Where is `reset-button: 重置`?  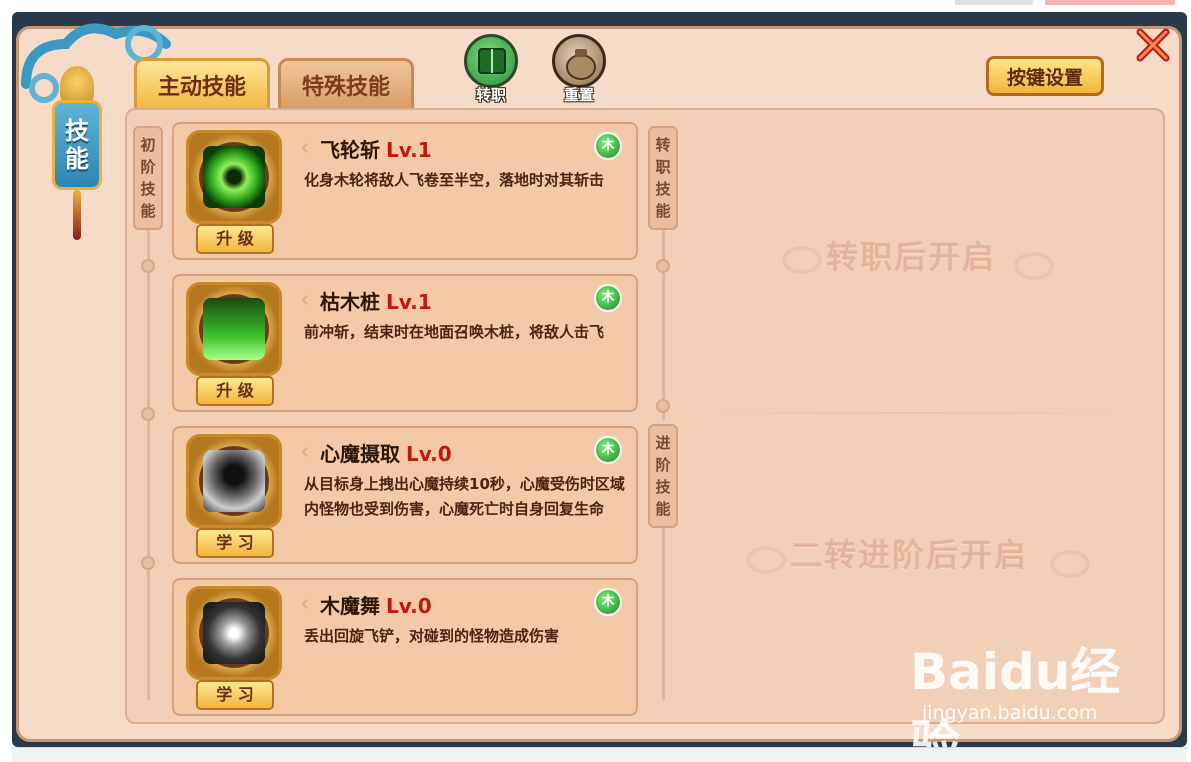 reset-button: 重置 is located at coordinates (579, 70).